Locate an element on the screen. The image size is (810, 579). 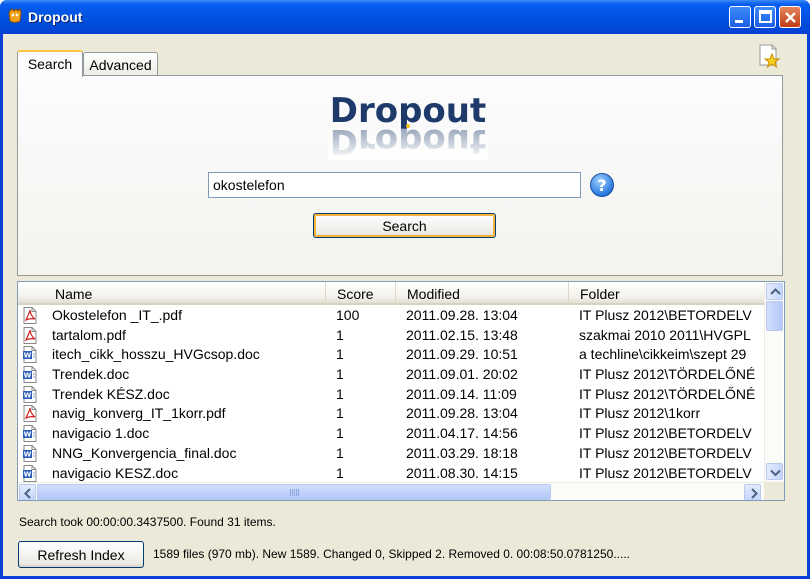
file-name: navigacio KESZ.doc is located at coordinates (115, 472).